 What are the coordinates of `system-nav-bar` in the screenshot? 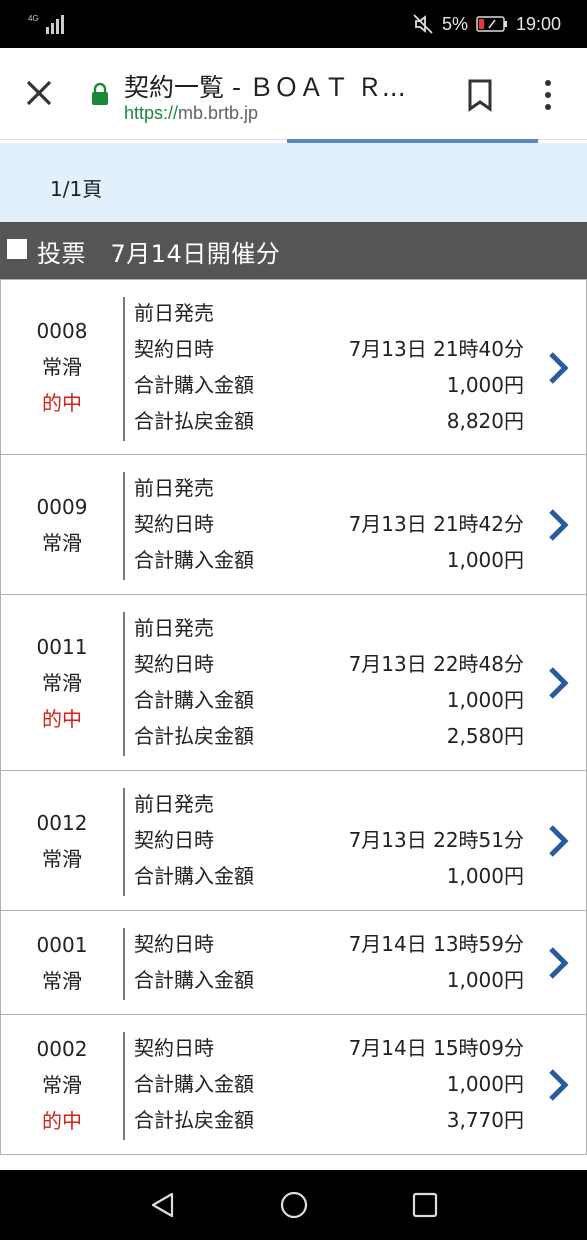 It's located at (293, 1205).